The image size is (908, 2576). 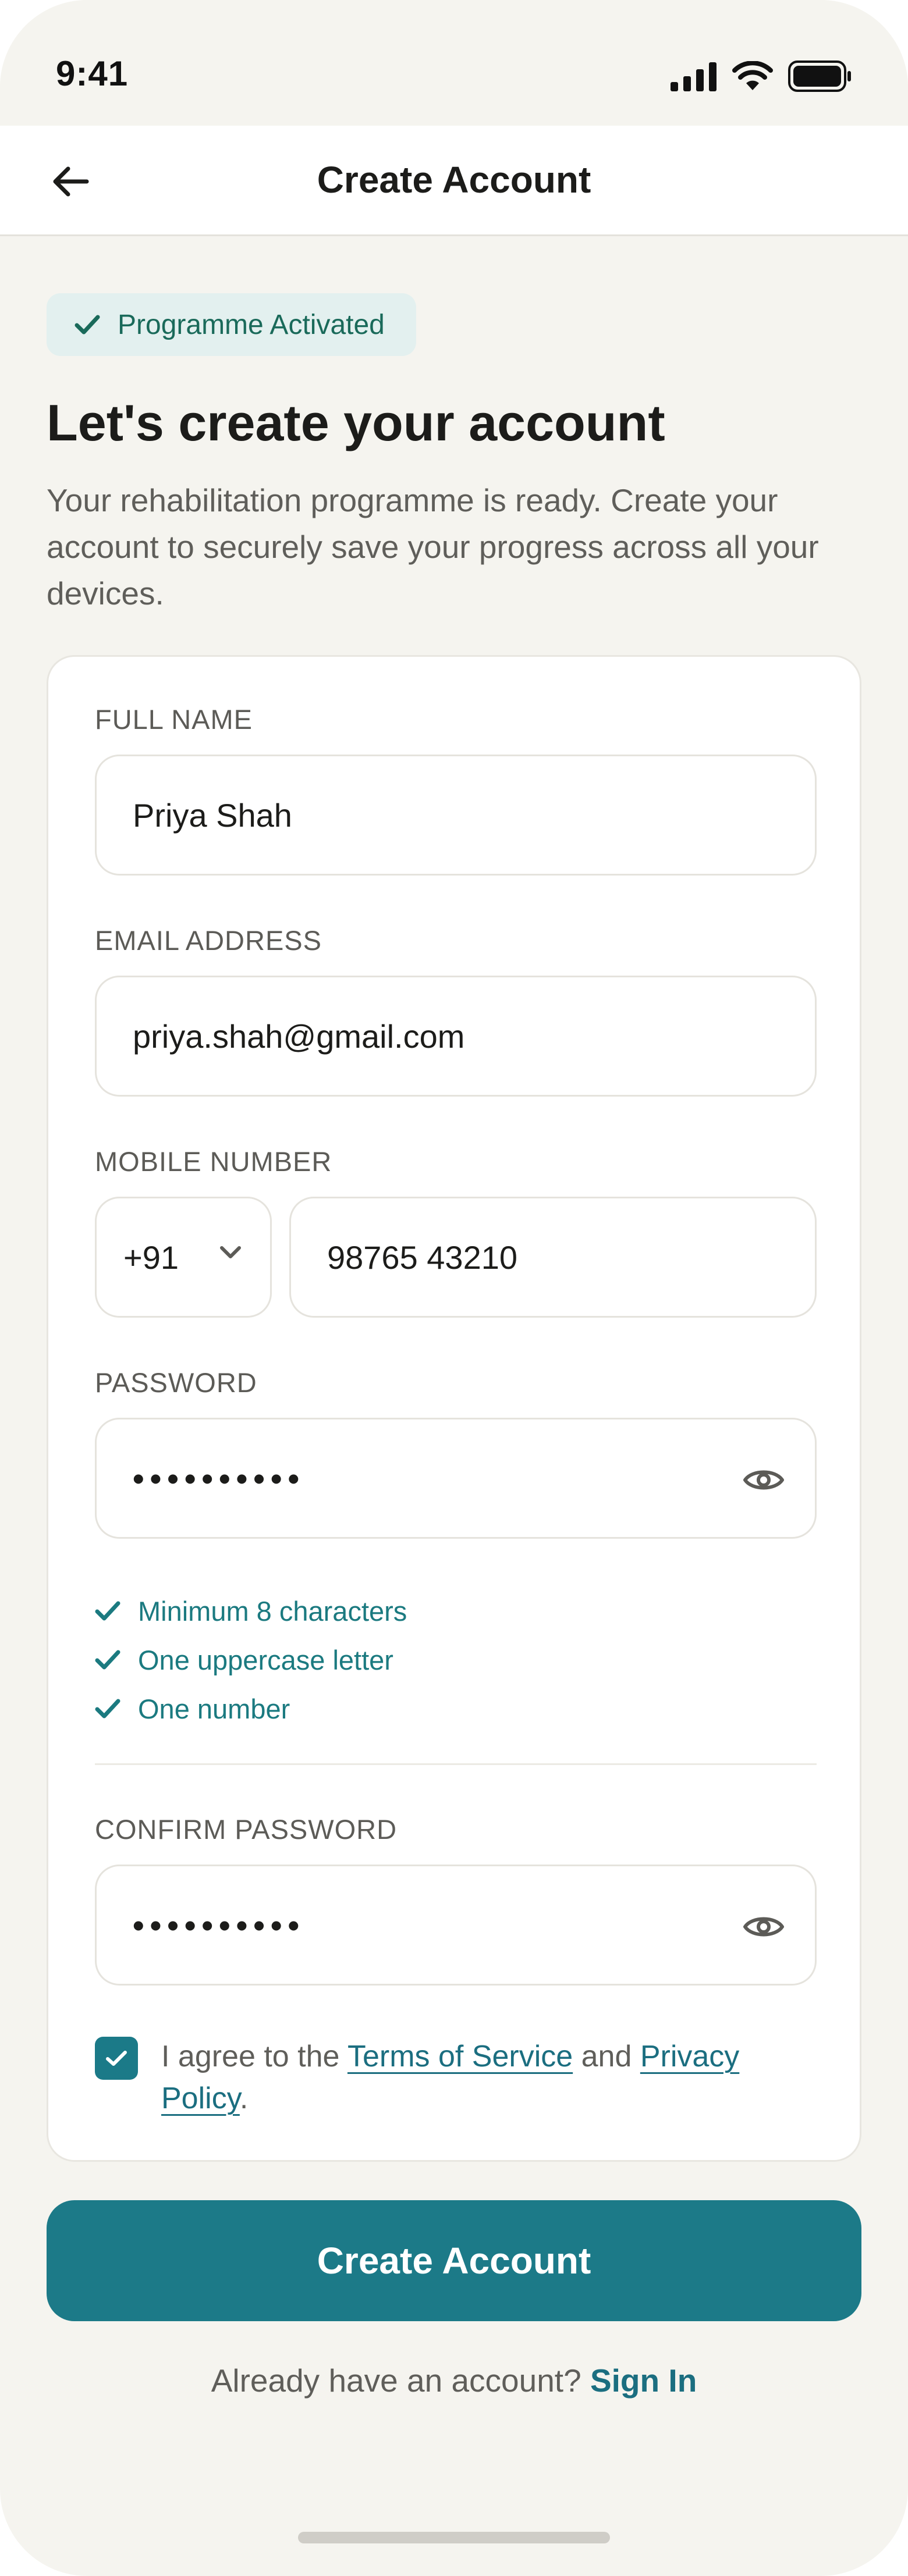 I want to click on password-rule-text: Minimum 8 characters, so click(x=273, y=1611).